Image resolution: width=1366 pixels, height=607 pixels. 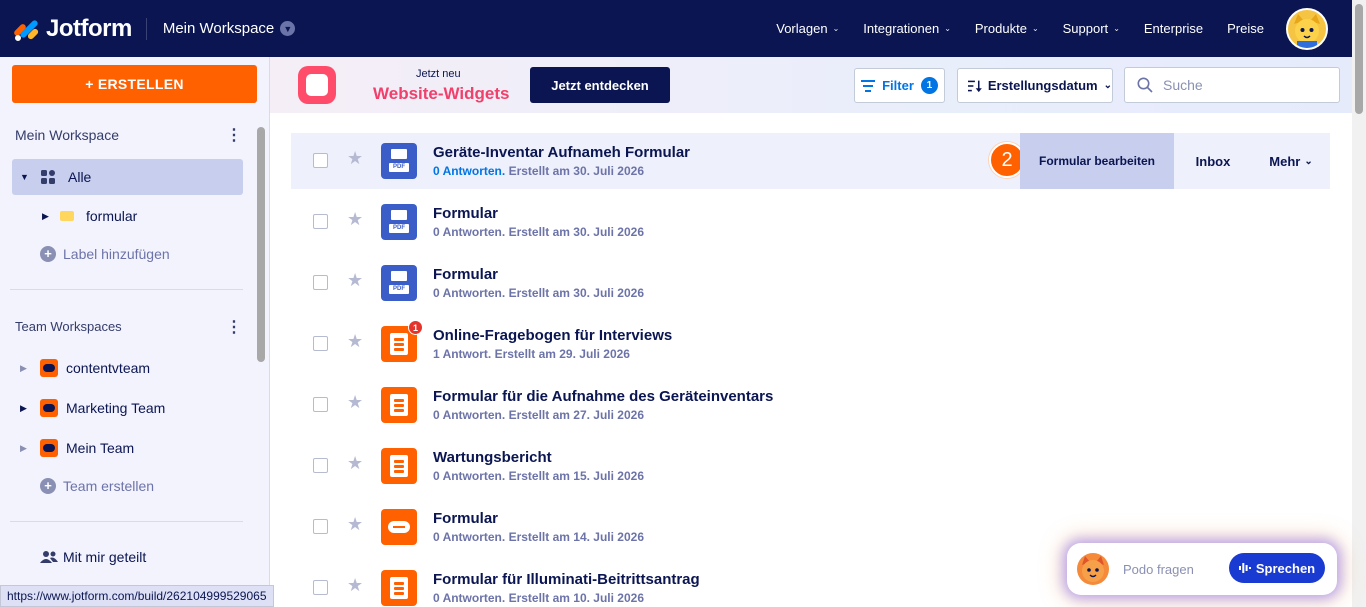 I want to click on caret-down-icon: ▼, so click(x=24, y=177).